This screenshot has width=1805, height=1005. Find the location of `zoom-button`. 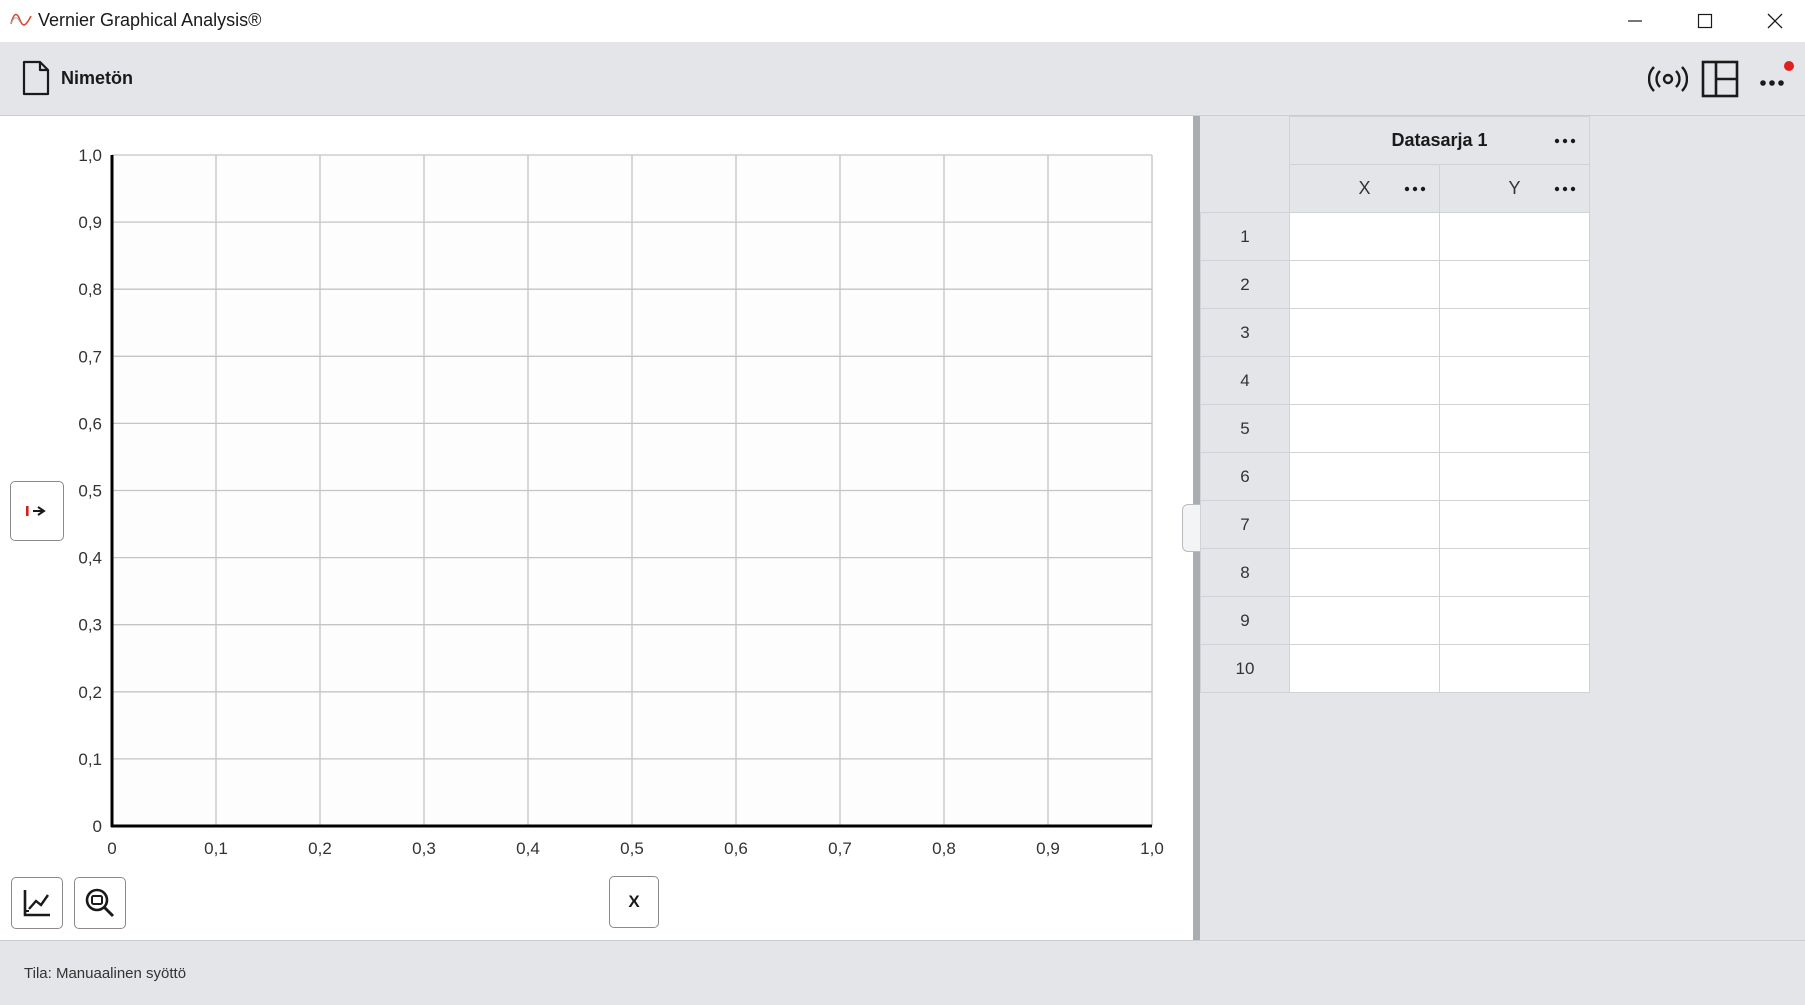

zoom-button is located at coordinates (100, 903).